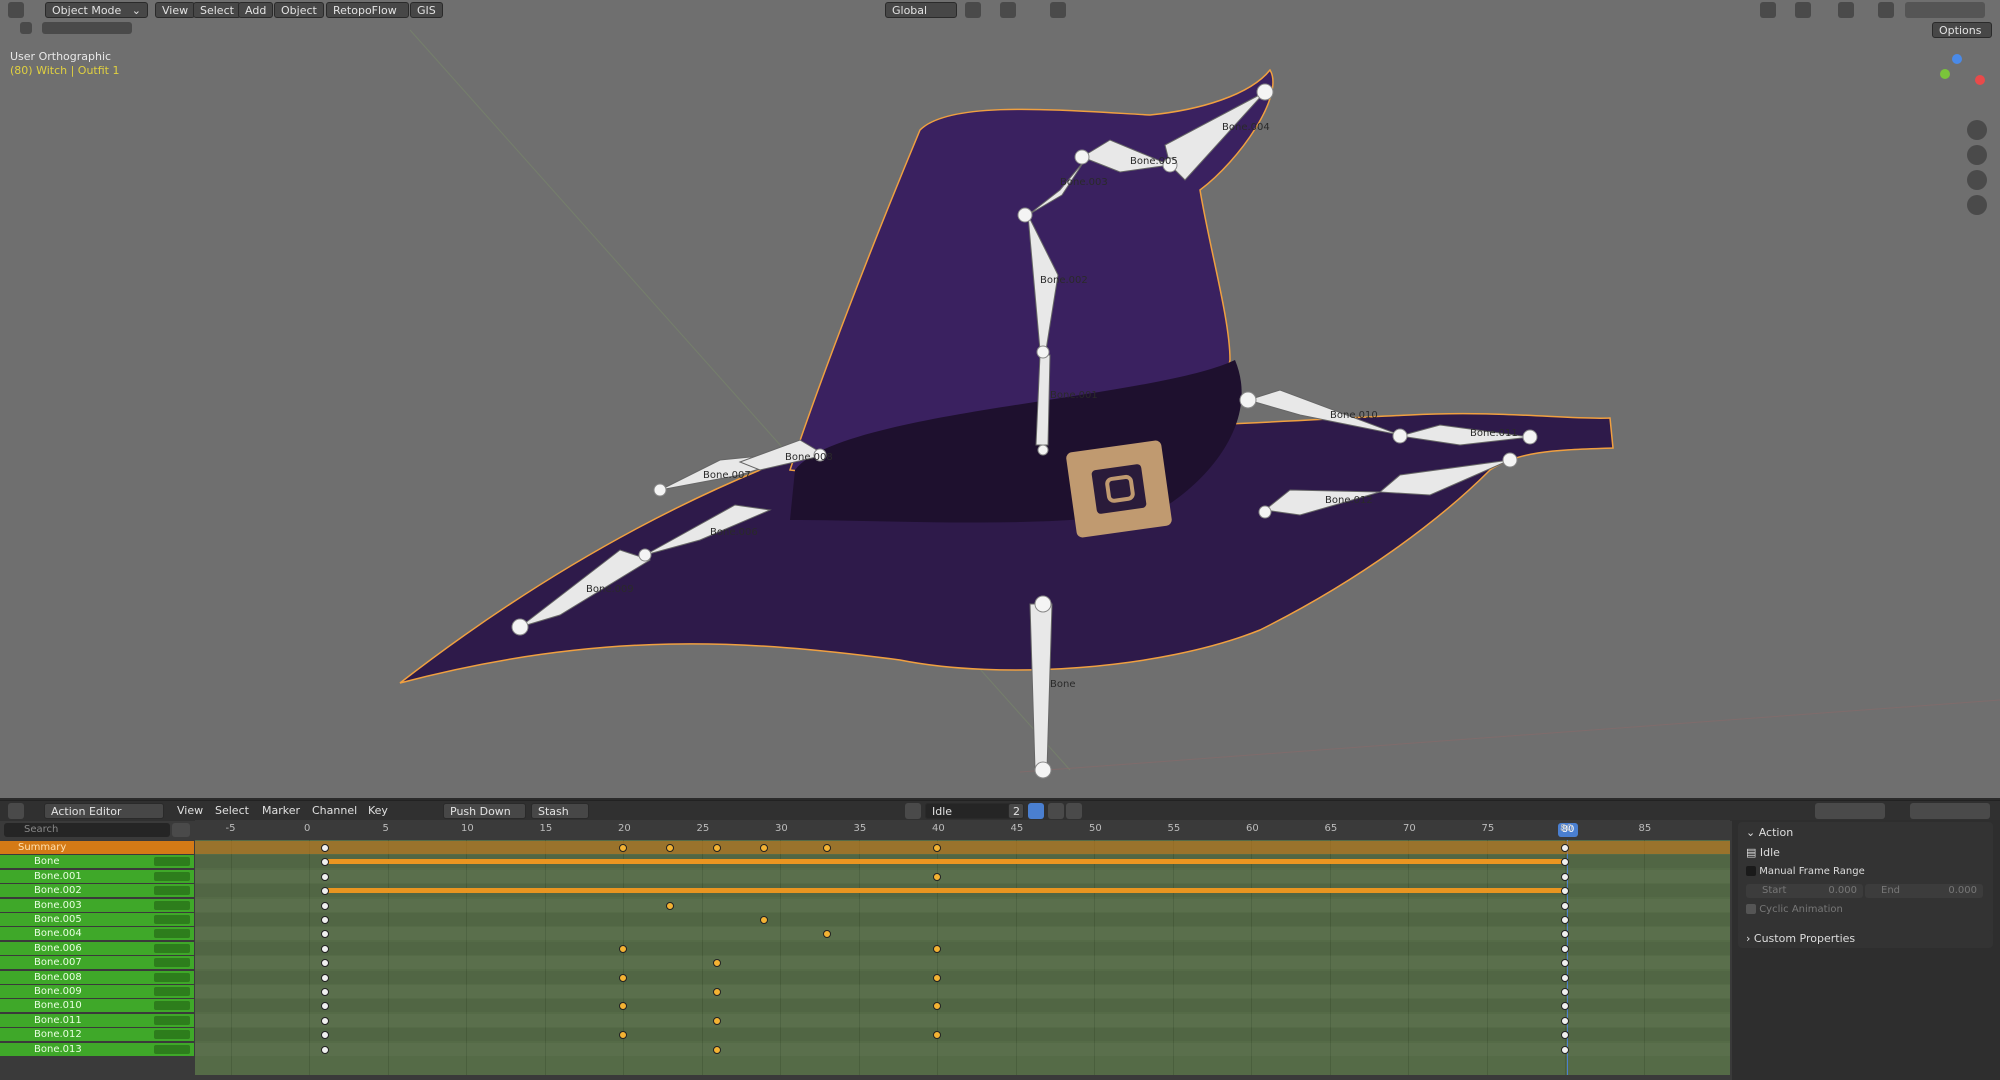 The height and width of the screenshot is (1080, 2000). What do you see at coordinates (281, 810) in the screenshot?
I see `marker-menu: Marker` at bounding box center [281, 810].